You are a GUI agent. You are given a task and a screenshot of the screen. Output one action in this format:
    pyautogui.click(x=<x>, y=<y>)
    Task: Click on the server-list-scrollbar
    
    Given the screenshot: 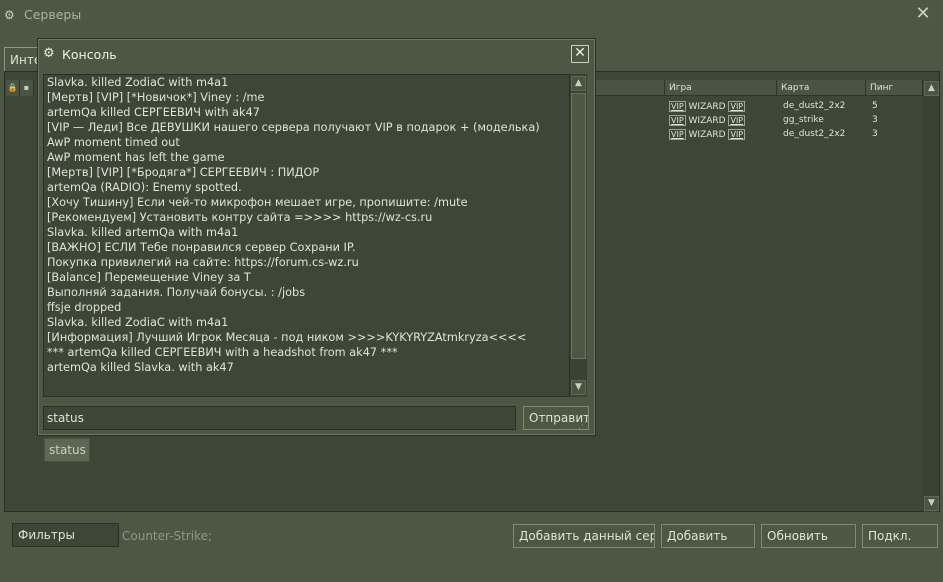 What is the action you would take?
    pyautogui.click(x=931, y=296)
    